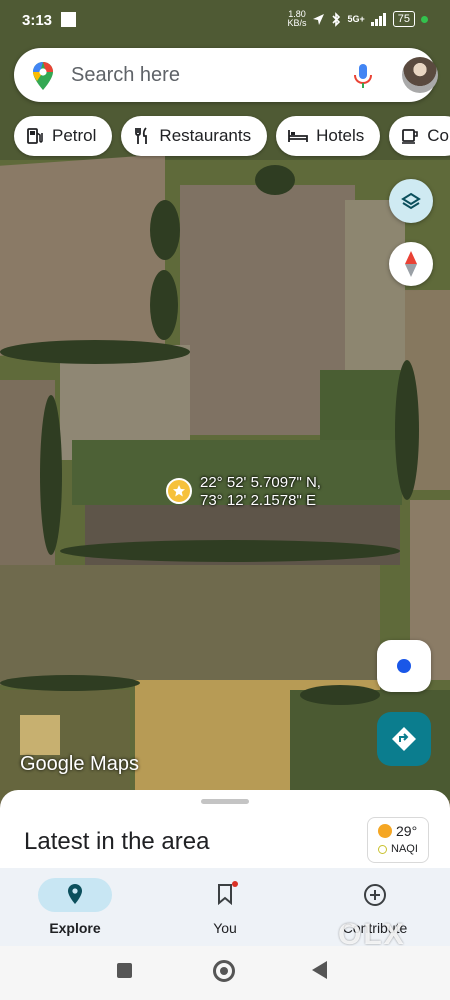 This screenshot has height=1000, width=450. What do you see at coordinates (75, 894) in the screenshot?
I see `explore-pin-icon` at bounding box center [75, 894].